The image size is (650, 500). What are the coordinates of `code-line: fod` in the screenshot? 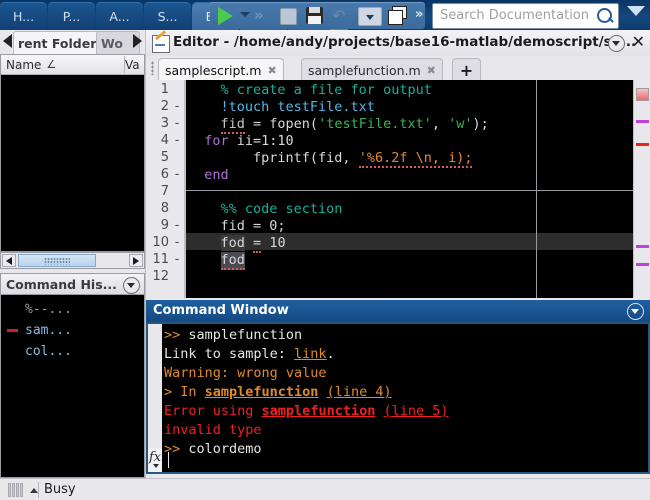 It's located at (232, 261).